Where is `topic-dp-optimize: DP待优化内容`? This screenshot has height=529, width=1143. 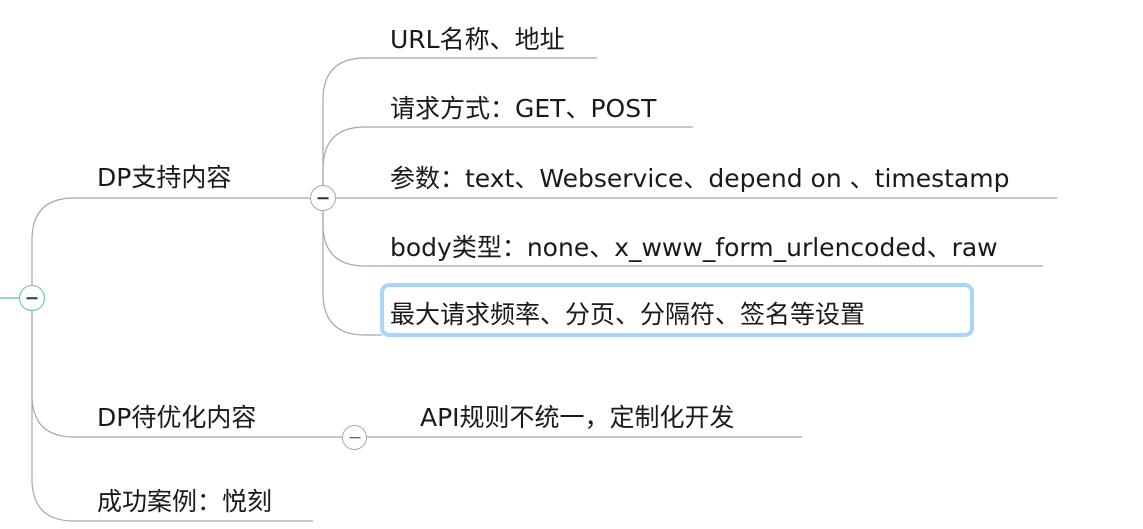
topic-dp-optimize: DP待优化内容 is located at coordinates (176, 418).